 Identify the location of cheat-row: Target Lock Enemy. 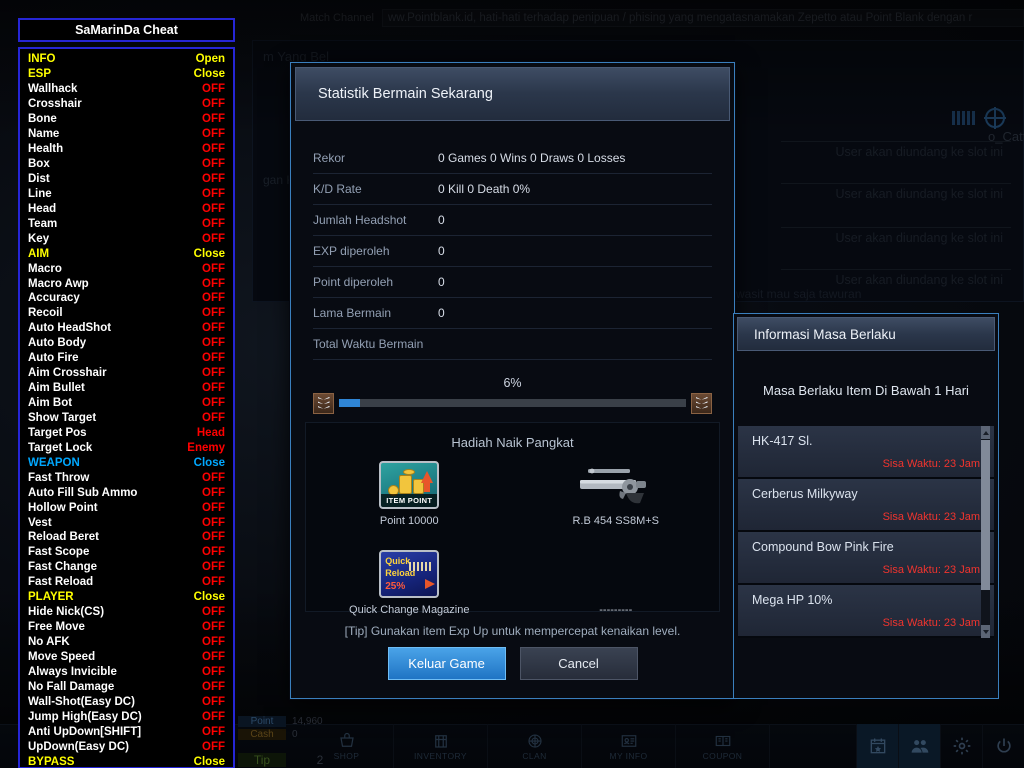
(126, 447).